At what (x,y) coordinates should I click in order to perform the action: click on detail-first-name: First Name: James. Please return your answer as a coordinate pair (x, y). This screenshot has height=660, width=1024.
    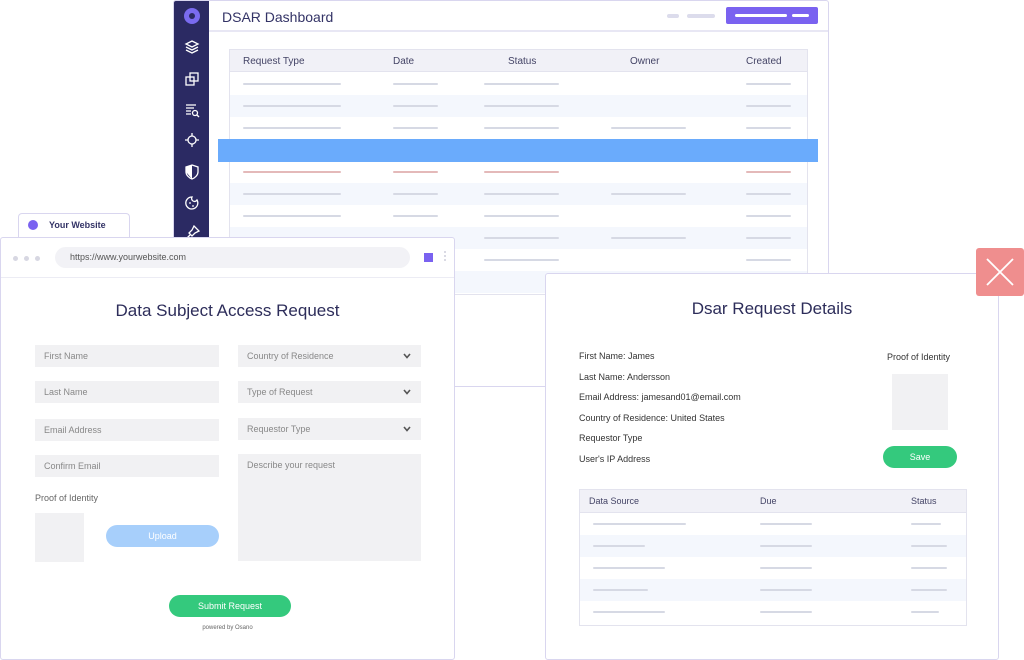
    Looking at the image, I should click on (617, 356).